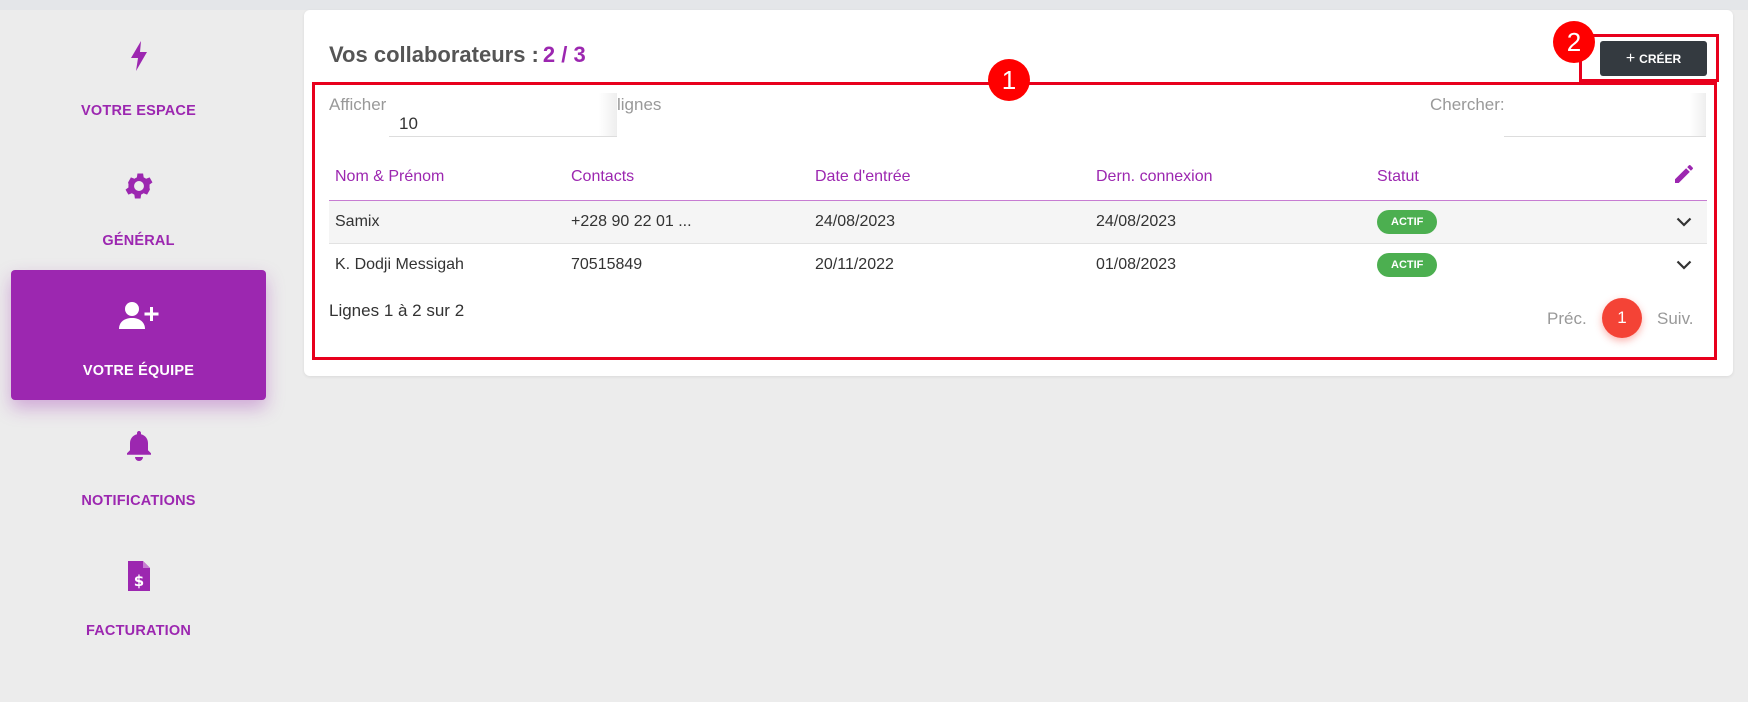 The height and width of the screenshot is (702, 1748). I want to click on lines-label: lignes, so click(639, 104).